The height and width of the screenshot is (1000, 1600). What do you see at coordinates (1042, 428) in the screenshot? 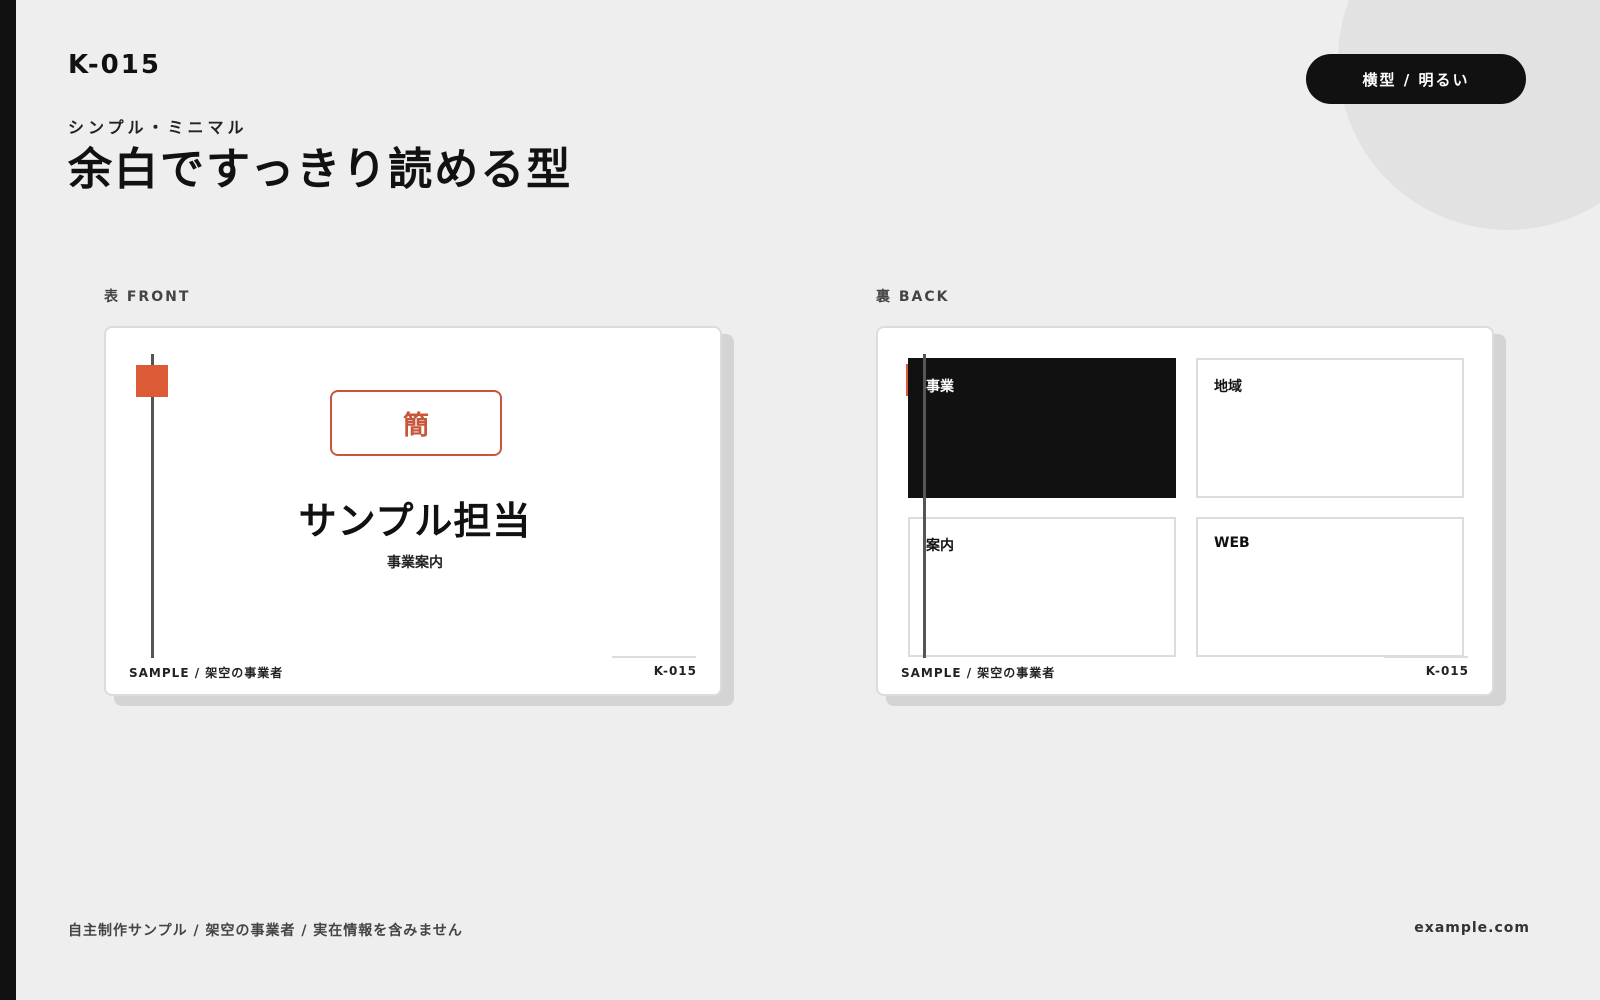
I see `back-cell-business: 事業` at bounding box center [1042, 428].